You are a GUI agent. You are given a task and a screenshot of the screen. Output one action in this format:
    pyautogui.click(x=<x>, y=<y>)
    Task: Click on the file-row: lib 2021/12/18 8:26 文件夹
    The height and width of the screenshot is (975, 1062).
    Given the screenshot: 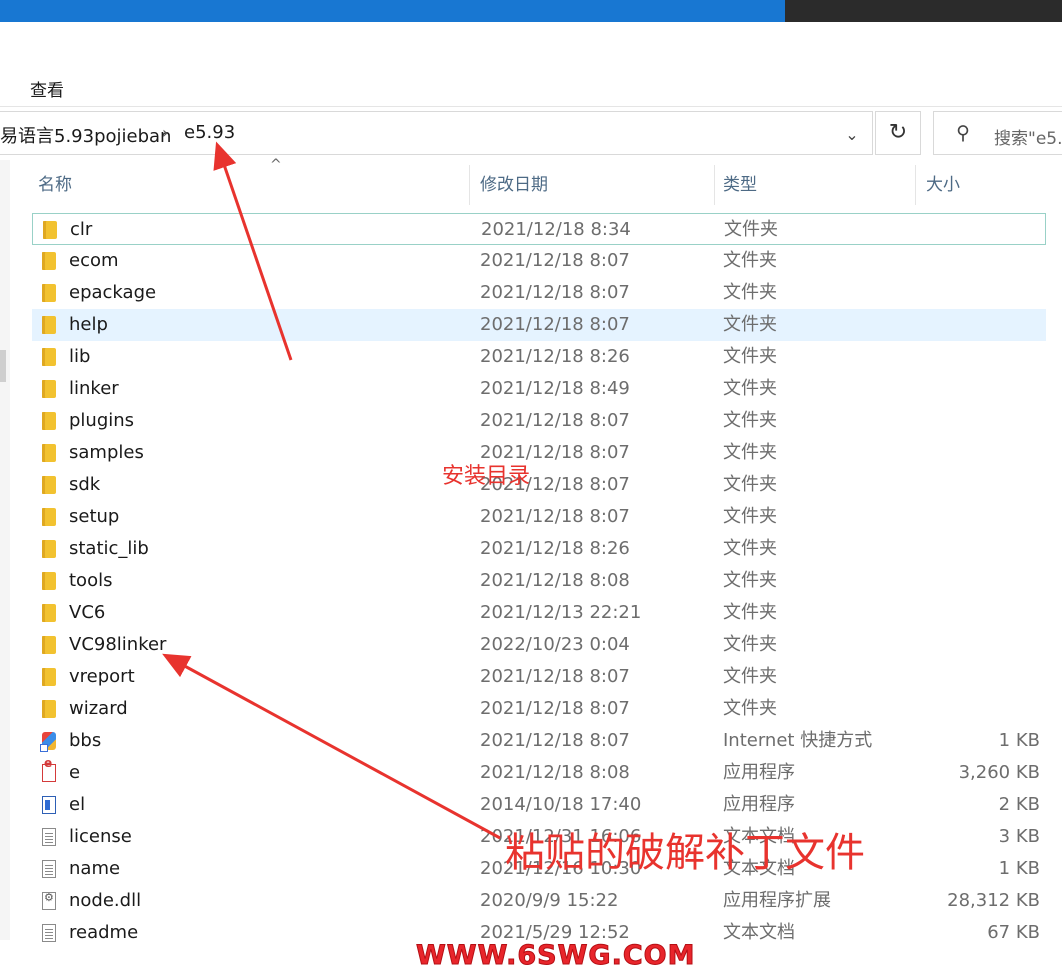 What is the action you would take?
    pyautogui.click(x=539, y=357)
    